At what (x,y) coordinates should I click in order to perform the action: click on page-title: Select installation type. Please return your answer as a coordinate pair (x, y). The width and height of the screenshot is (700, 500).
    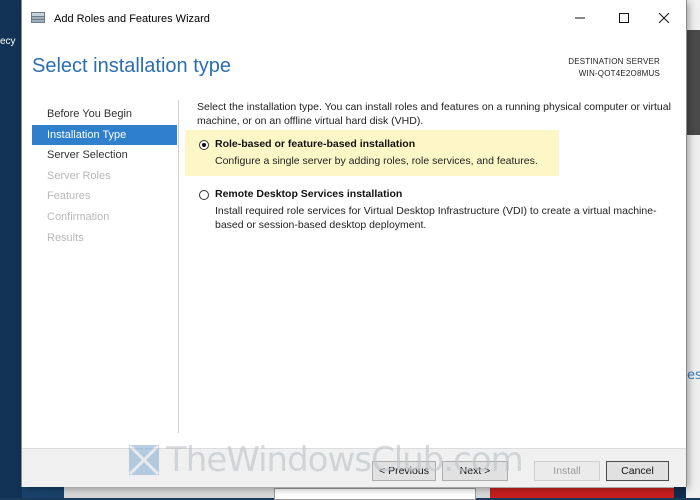
    Looking at the image, I should click on (132, 66).